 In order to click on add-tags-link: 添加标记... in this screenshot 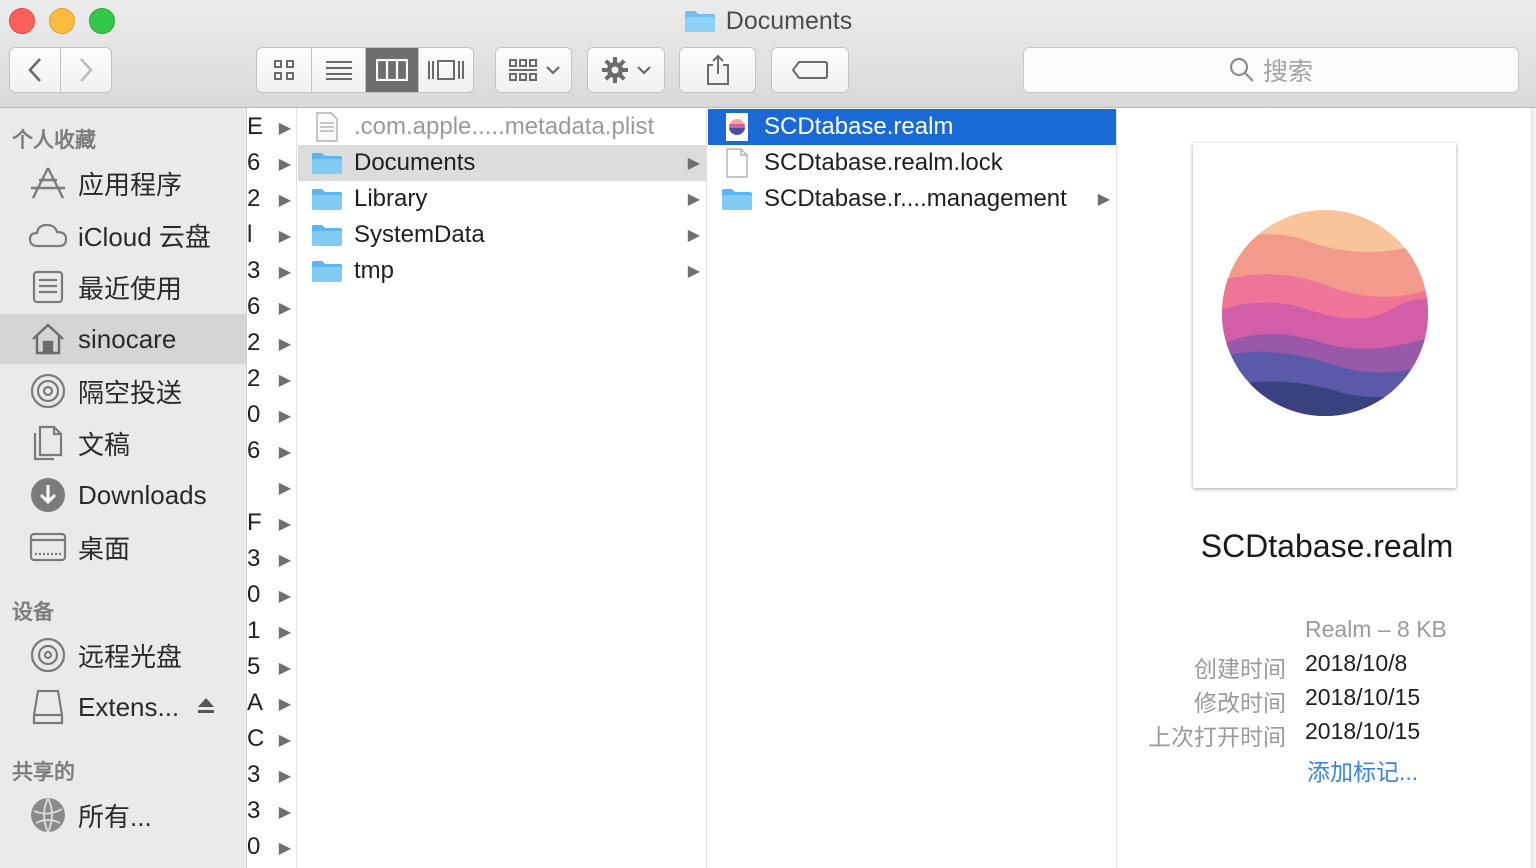, I will do `click(1362, 770)`.